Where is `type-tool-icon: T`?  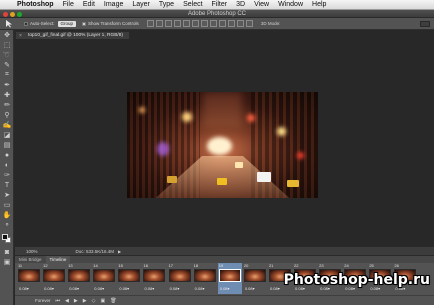 type-tool-icon: T is located at coordinates (7, 185).